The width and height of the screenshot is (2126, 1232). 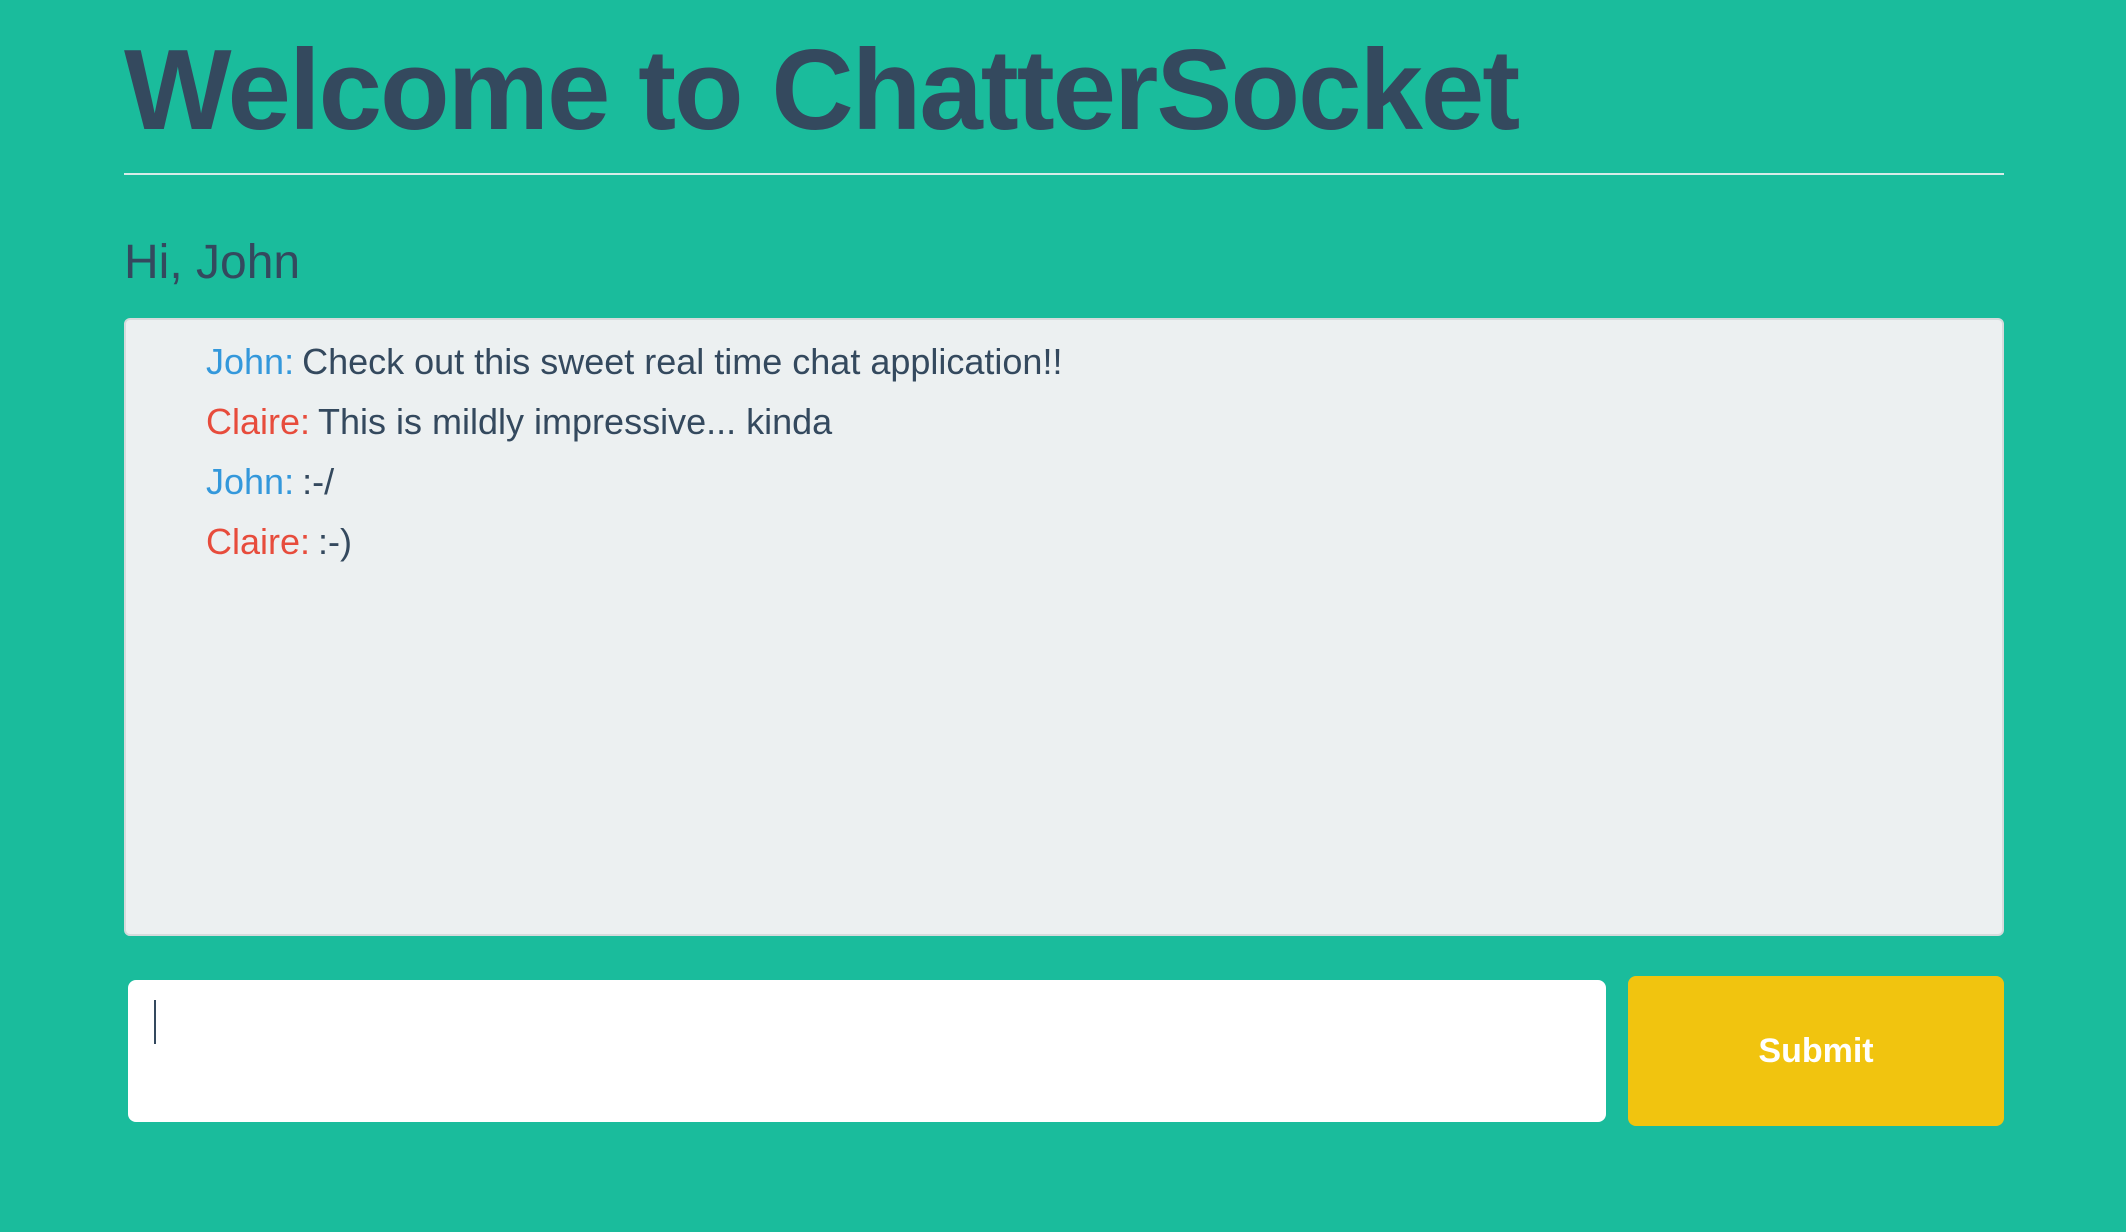 I want to click on text-caret, so click(x=155, y=1022).